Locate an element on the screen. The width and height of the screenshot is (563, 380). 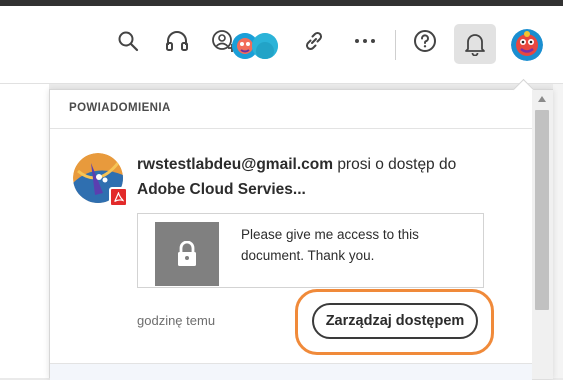
bell-icon is located at coordinates (475, 45).